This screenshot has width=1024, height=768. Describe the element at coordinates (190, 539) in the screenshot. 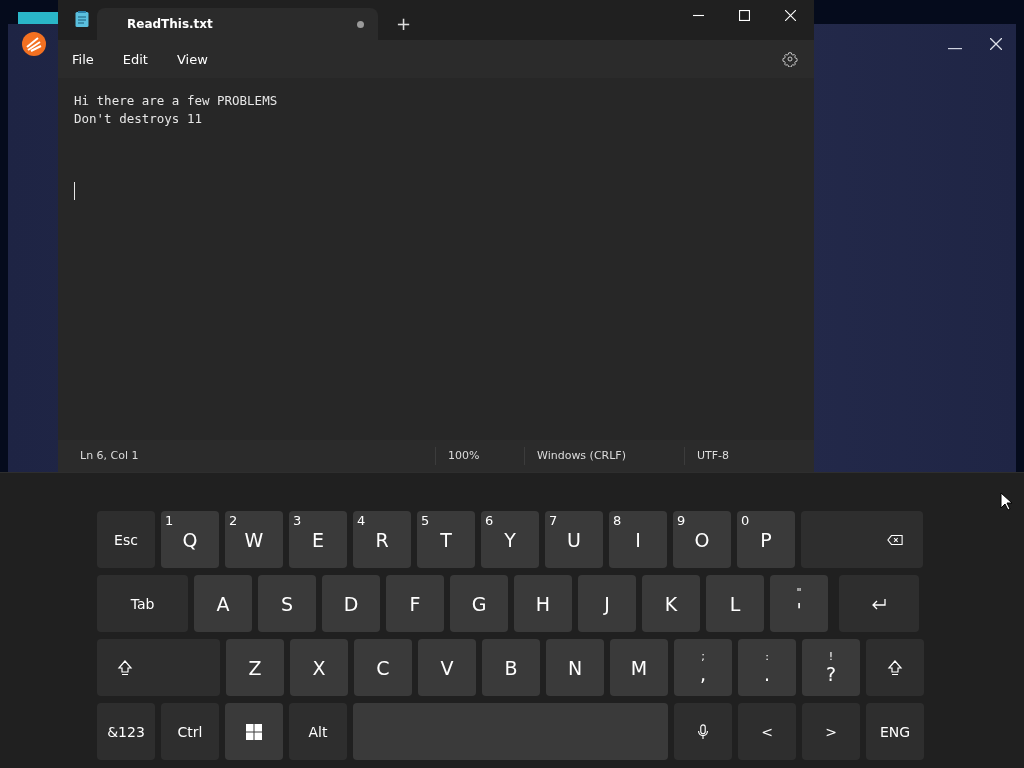

I see `letter-key: 1 Q` at that location.